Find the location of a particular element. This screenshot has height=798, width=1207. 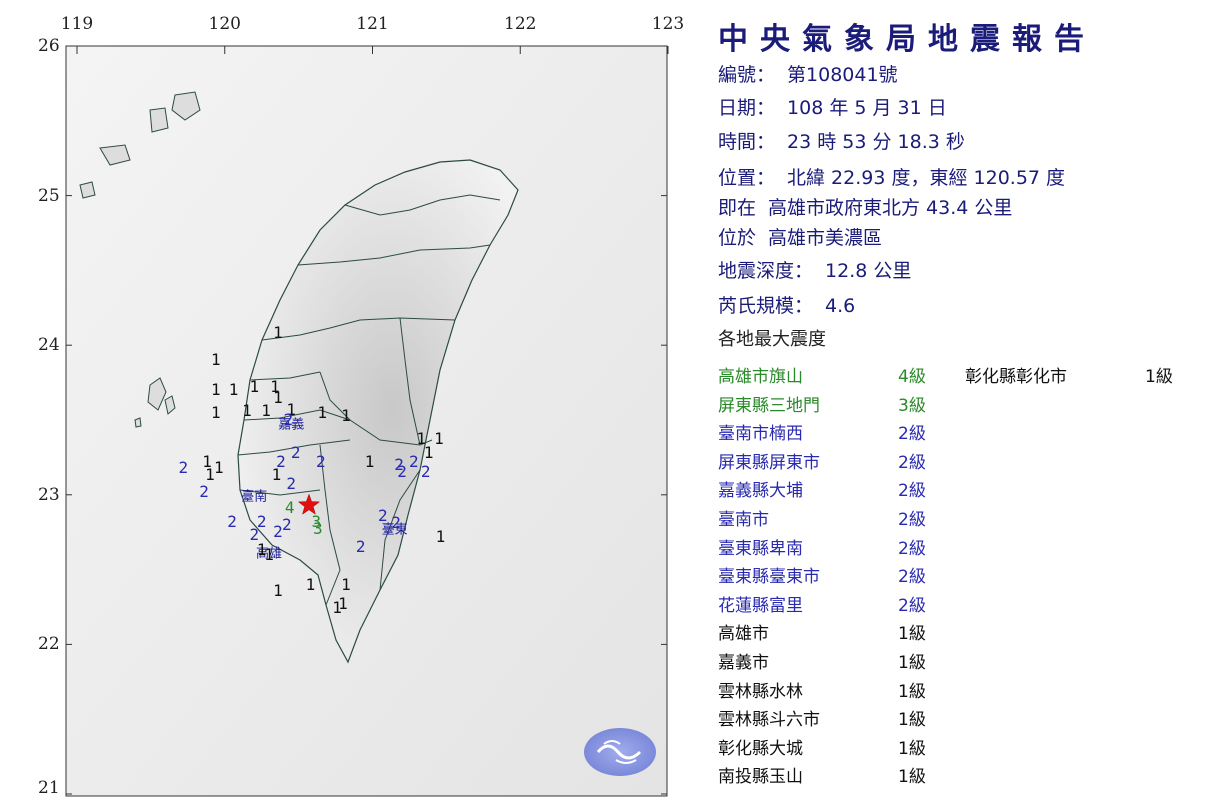

longitude-label: 122 is located at coordinates (520, 24).